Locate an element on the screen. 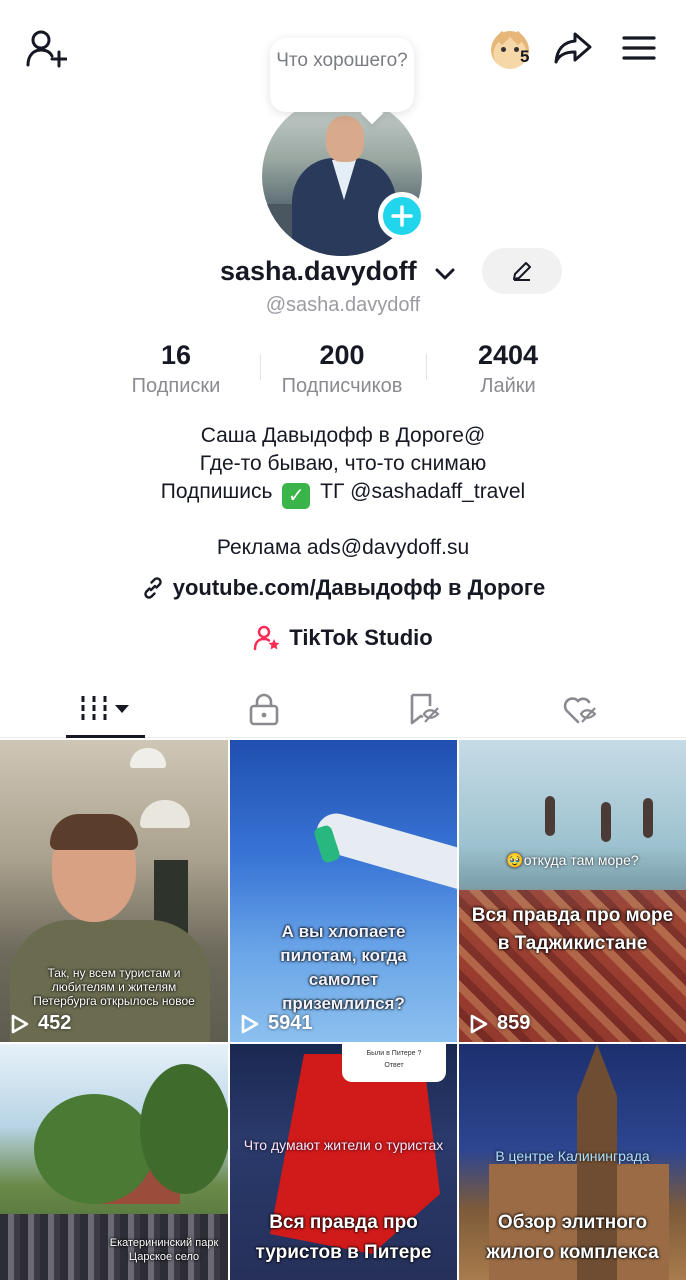 The height and width of the screenshot is (1280, 686). chevron-down-icon is located at coordinates (445, 274).